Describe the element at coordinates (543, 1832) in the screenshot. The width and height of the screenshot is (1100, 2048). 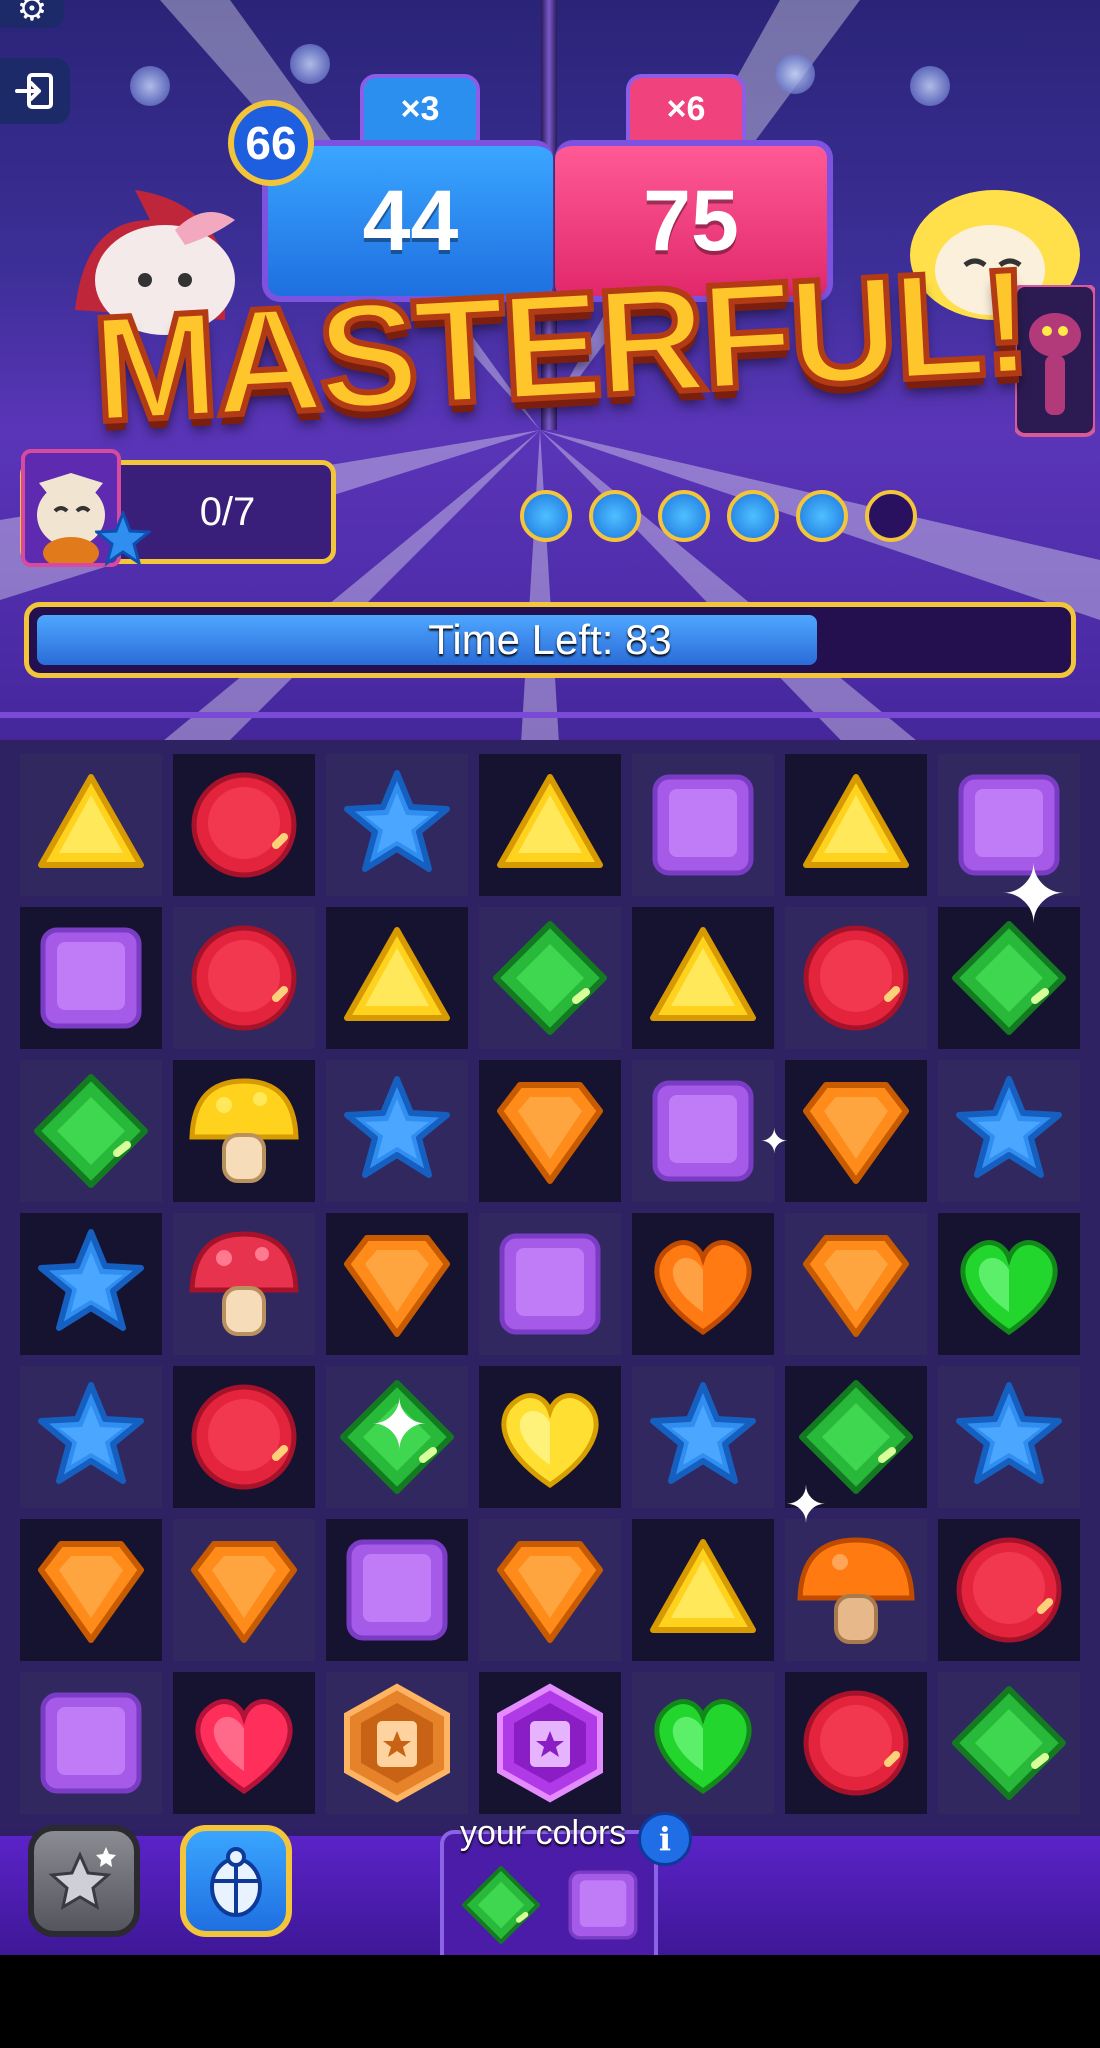
I see `your-colors-label: your colors` at that location.